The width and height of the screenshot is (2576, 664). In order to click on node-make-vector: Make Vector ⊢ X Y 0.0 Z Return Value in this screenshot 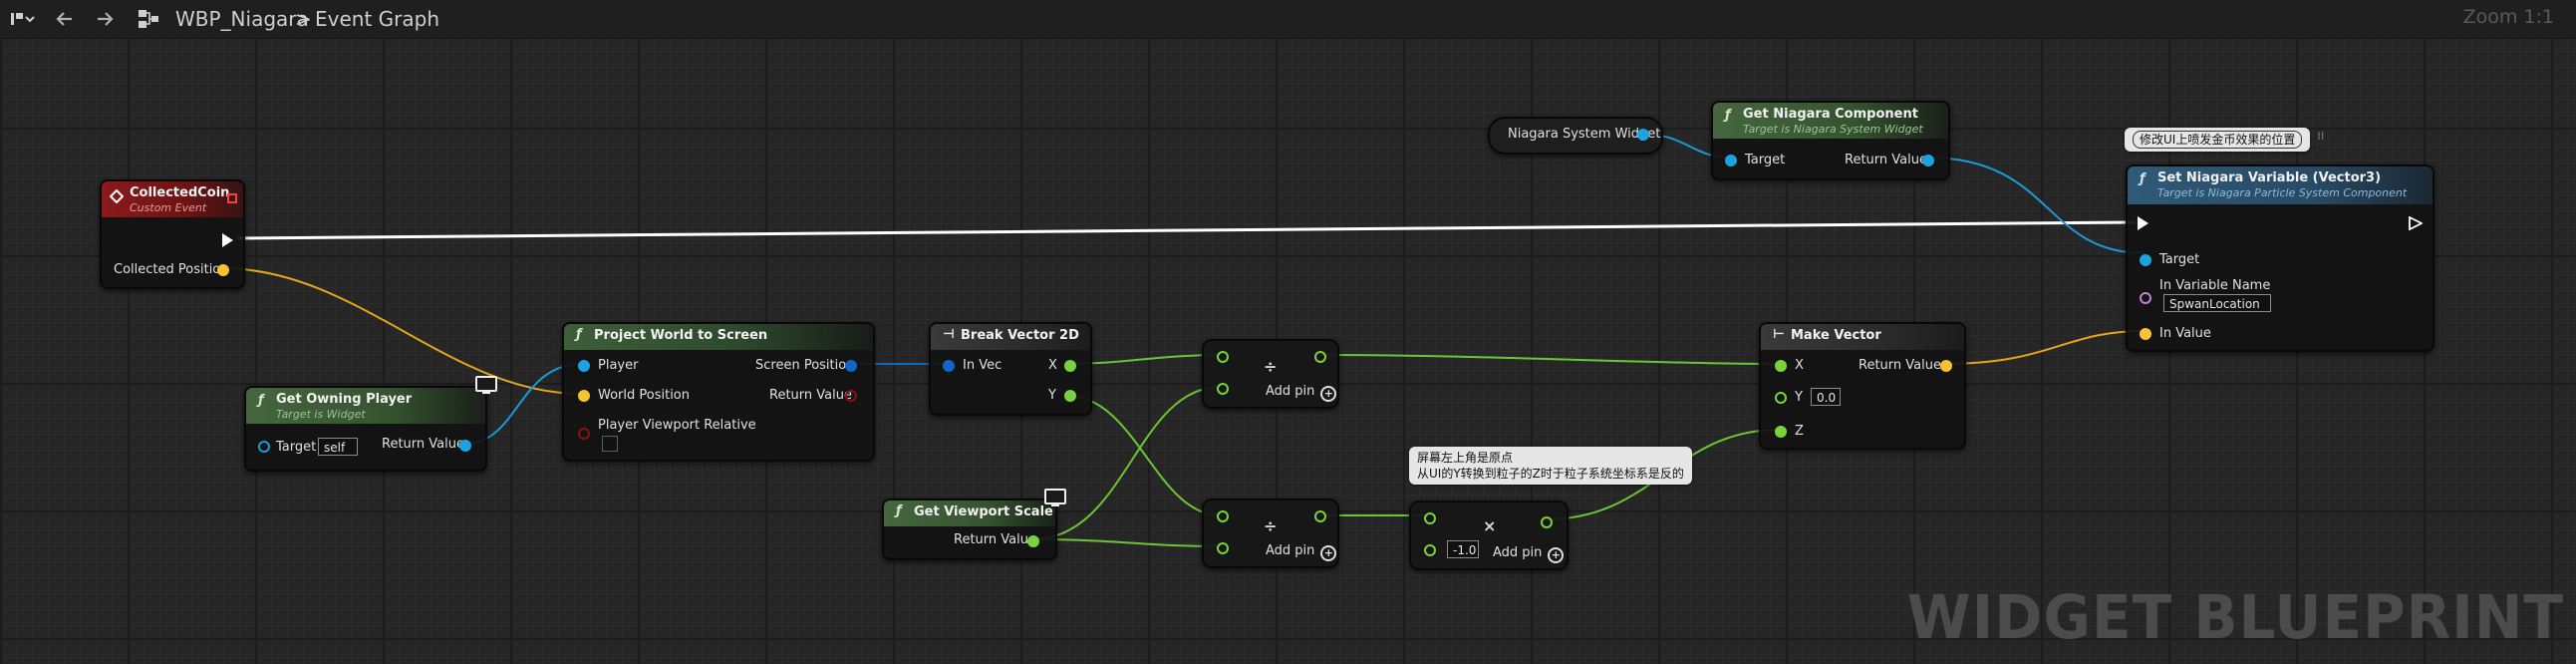, I will do `click(1862, 386)`.